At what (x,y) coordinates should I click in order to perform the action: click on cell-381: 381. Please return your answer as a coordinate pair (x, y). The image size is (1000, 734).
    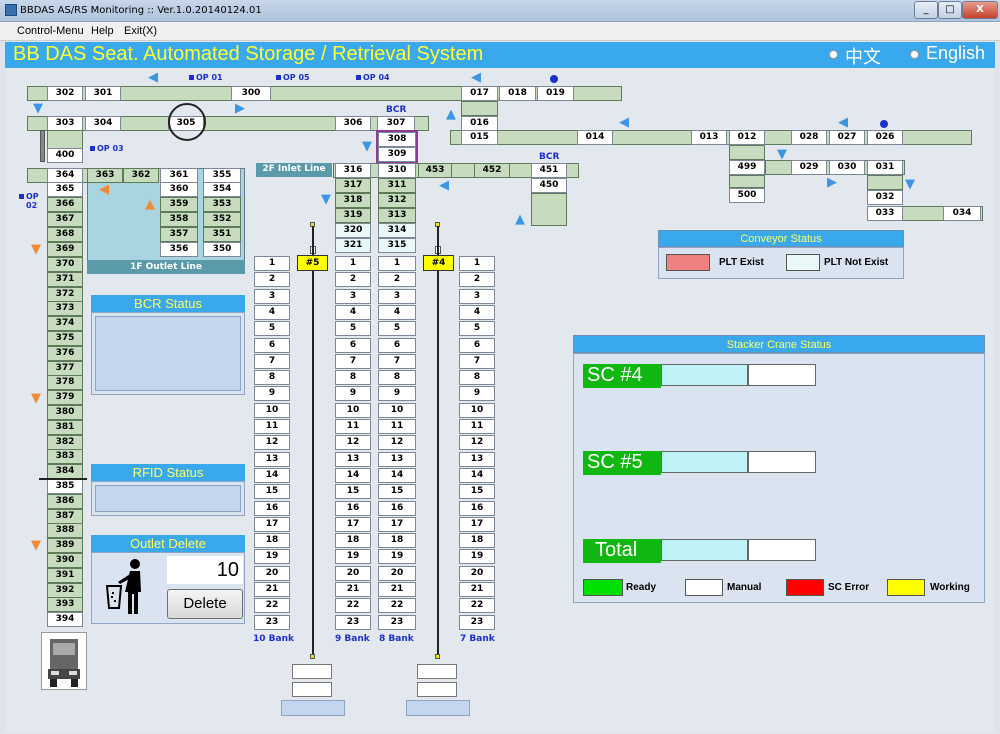
    Looking at the image, I should click on (65, 427).